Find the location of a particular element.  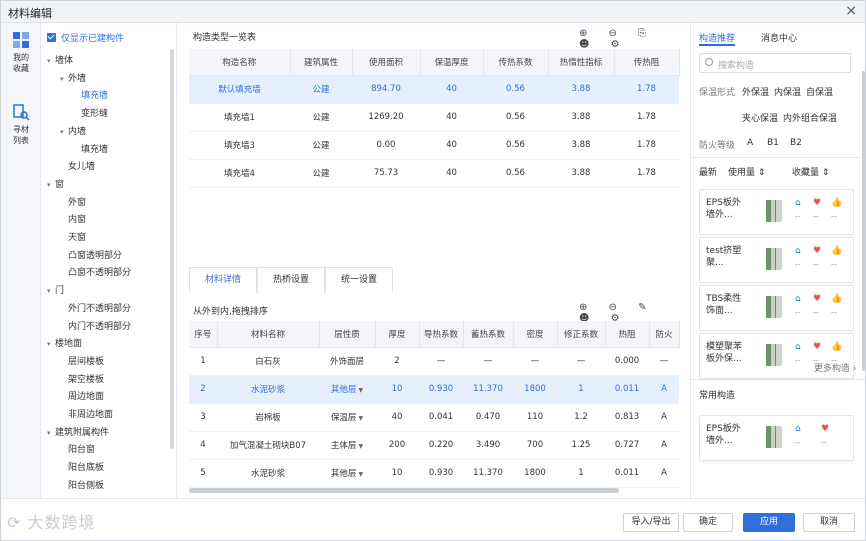

tab-material-detail: 材料详情 is located at coordinates (223, 280).